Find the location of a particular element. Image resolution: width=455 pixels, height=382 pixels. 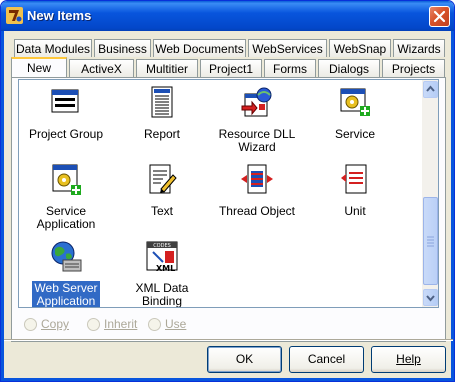

grip-icon is located at coordinates (430, 241).